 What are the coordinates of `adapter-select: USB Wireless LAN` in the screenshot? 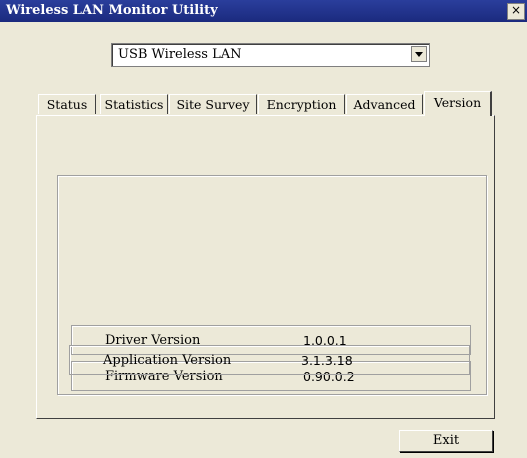 It's located at (270, 55).